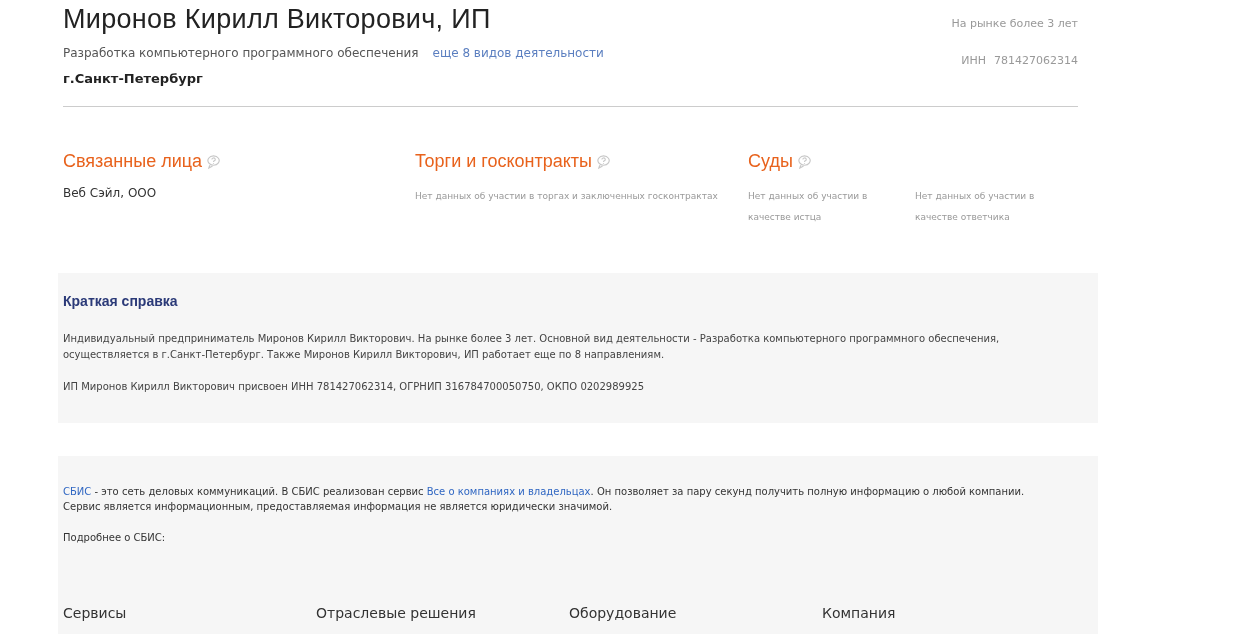  I want to click on inn-value: 781427062314, so click(1036, 60).